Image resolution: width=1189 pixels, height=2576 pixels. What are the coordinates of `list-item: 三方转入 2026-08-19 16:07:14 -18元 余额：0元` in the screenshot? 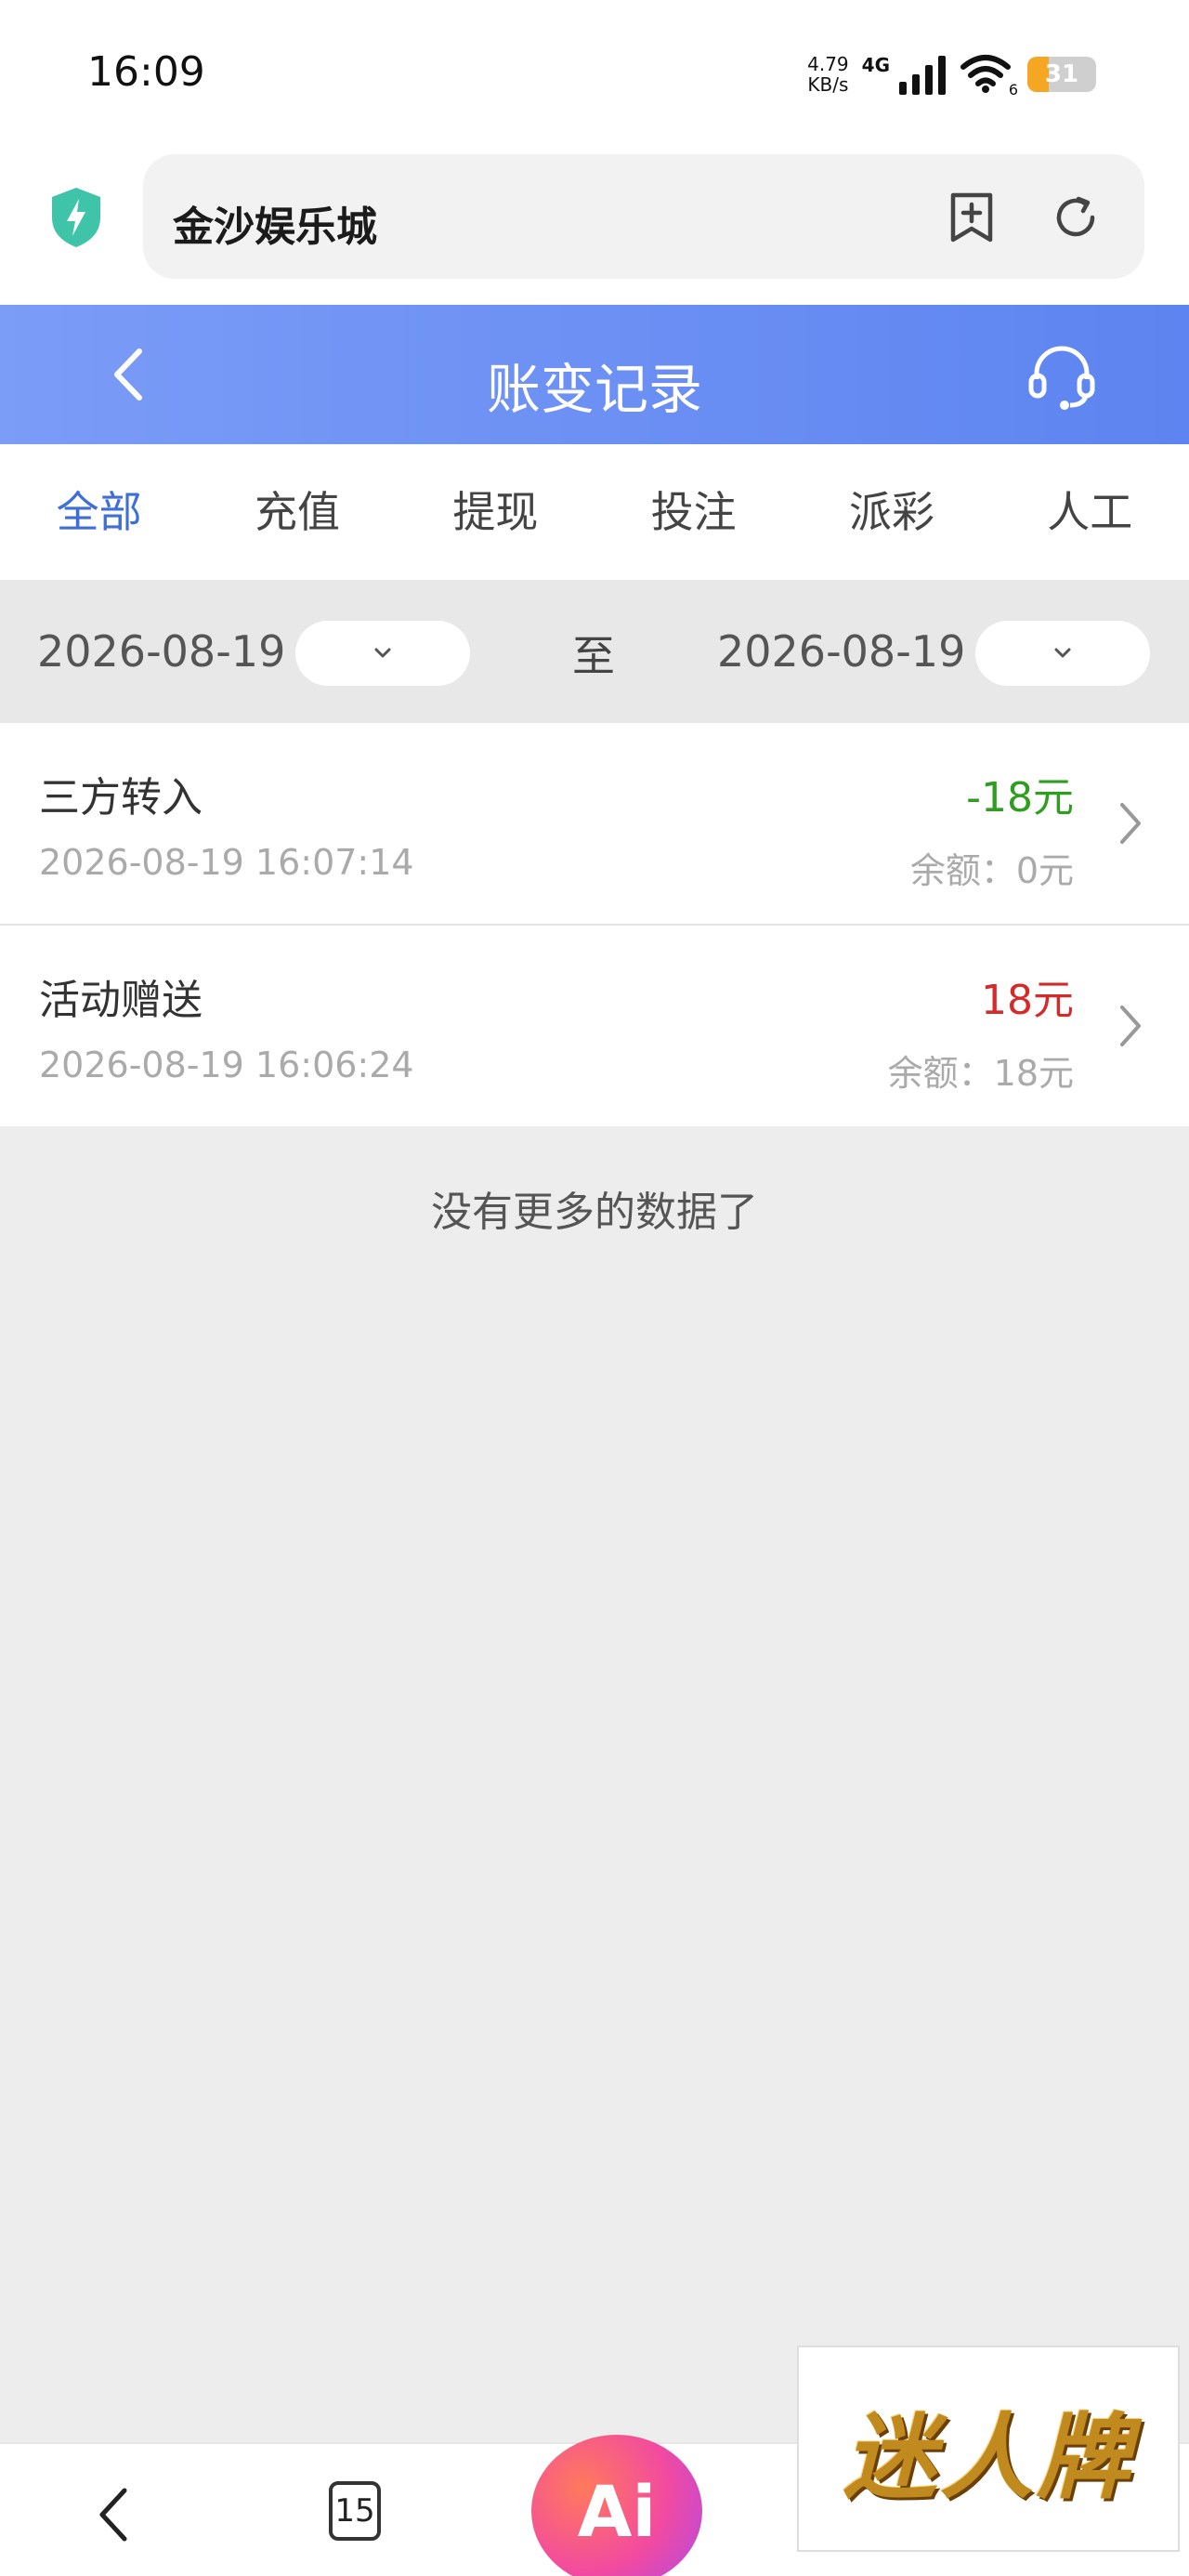 It's located at (594, 823).